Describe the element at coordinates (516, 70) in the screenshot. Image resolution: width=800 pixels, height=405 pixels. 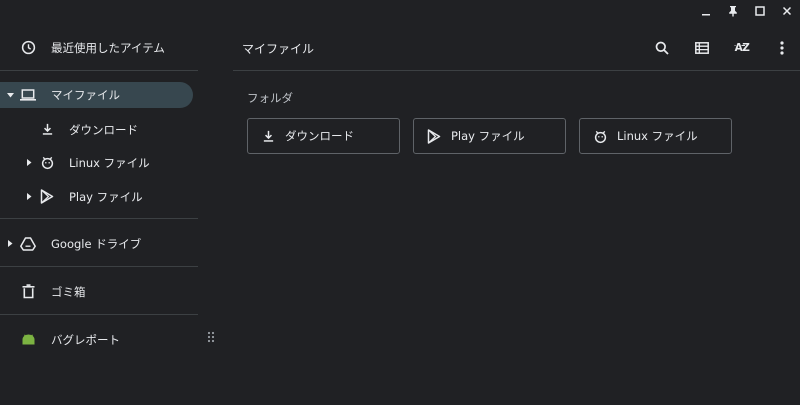
I see `toolbar-divider` at that location.